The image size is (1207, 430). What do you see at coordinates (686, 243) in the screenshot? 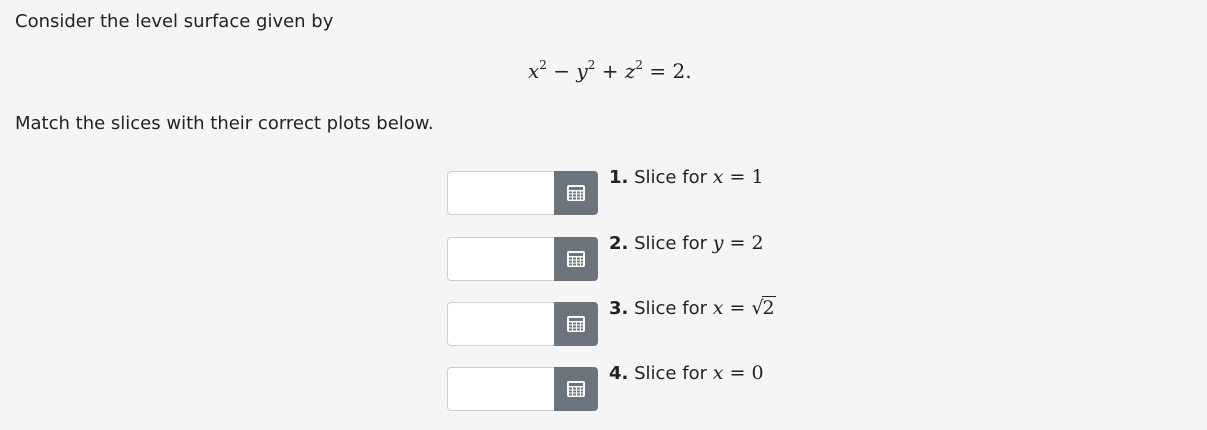
I see `slice-label-2: 2. Slice for y = 2` at bounding box center [686, 243].